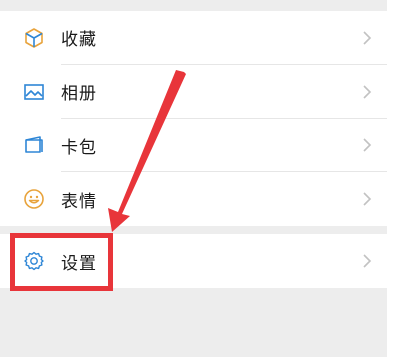 This screenshot has height=357, width=413. I want to click on section-gap, so click(193, 230).